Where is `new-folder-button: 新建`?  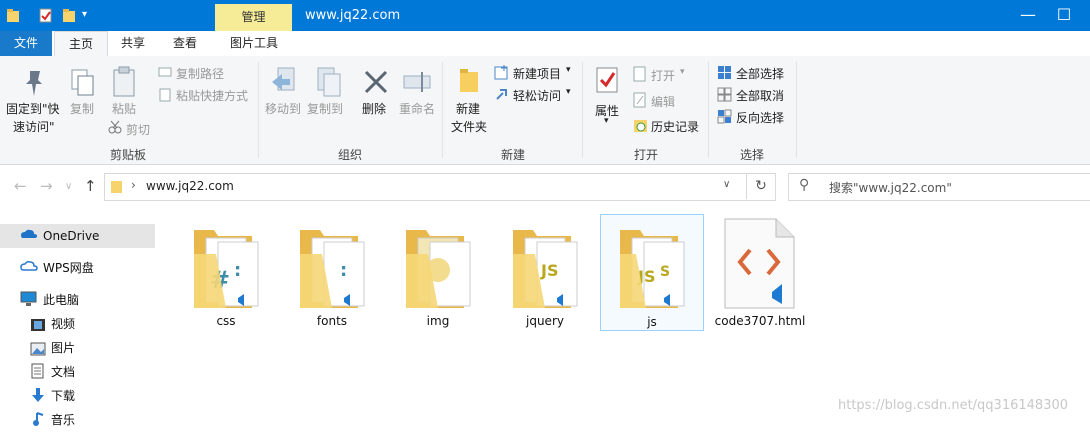
new-folder-button: 新建 is located at coordinates (468, 108).